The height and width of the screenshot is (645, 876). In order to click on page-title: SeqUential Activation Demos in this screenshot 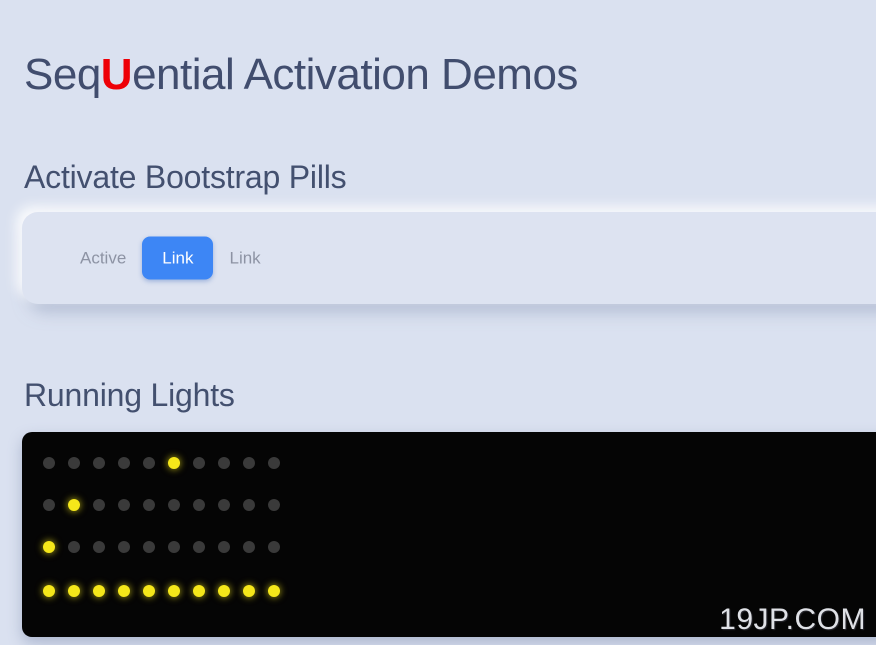, I will do `click(301, 74)`.